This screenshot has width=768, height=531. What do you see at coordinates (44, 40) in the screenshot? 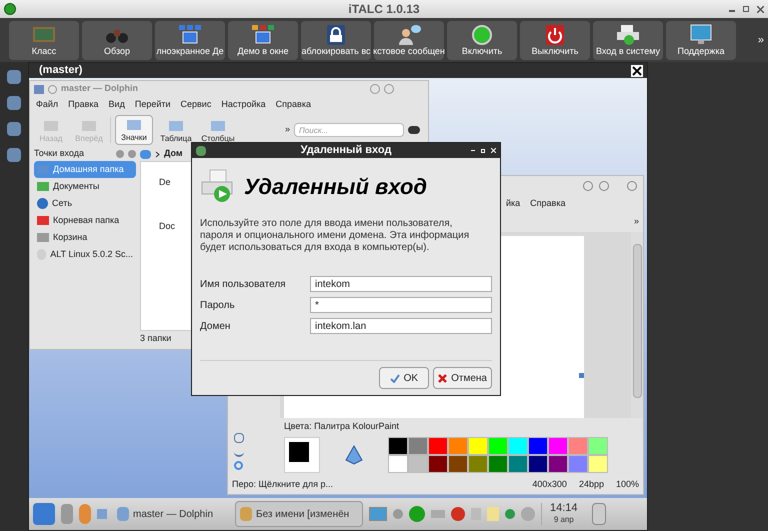
I see `toolbar-button: Класс` at bounding box center [44, 40].